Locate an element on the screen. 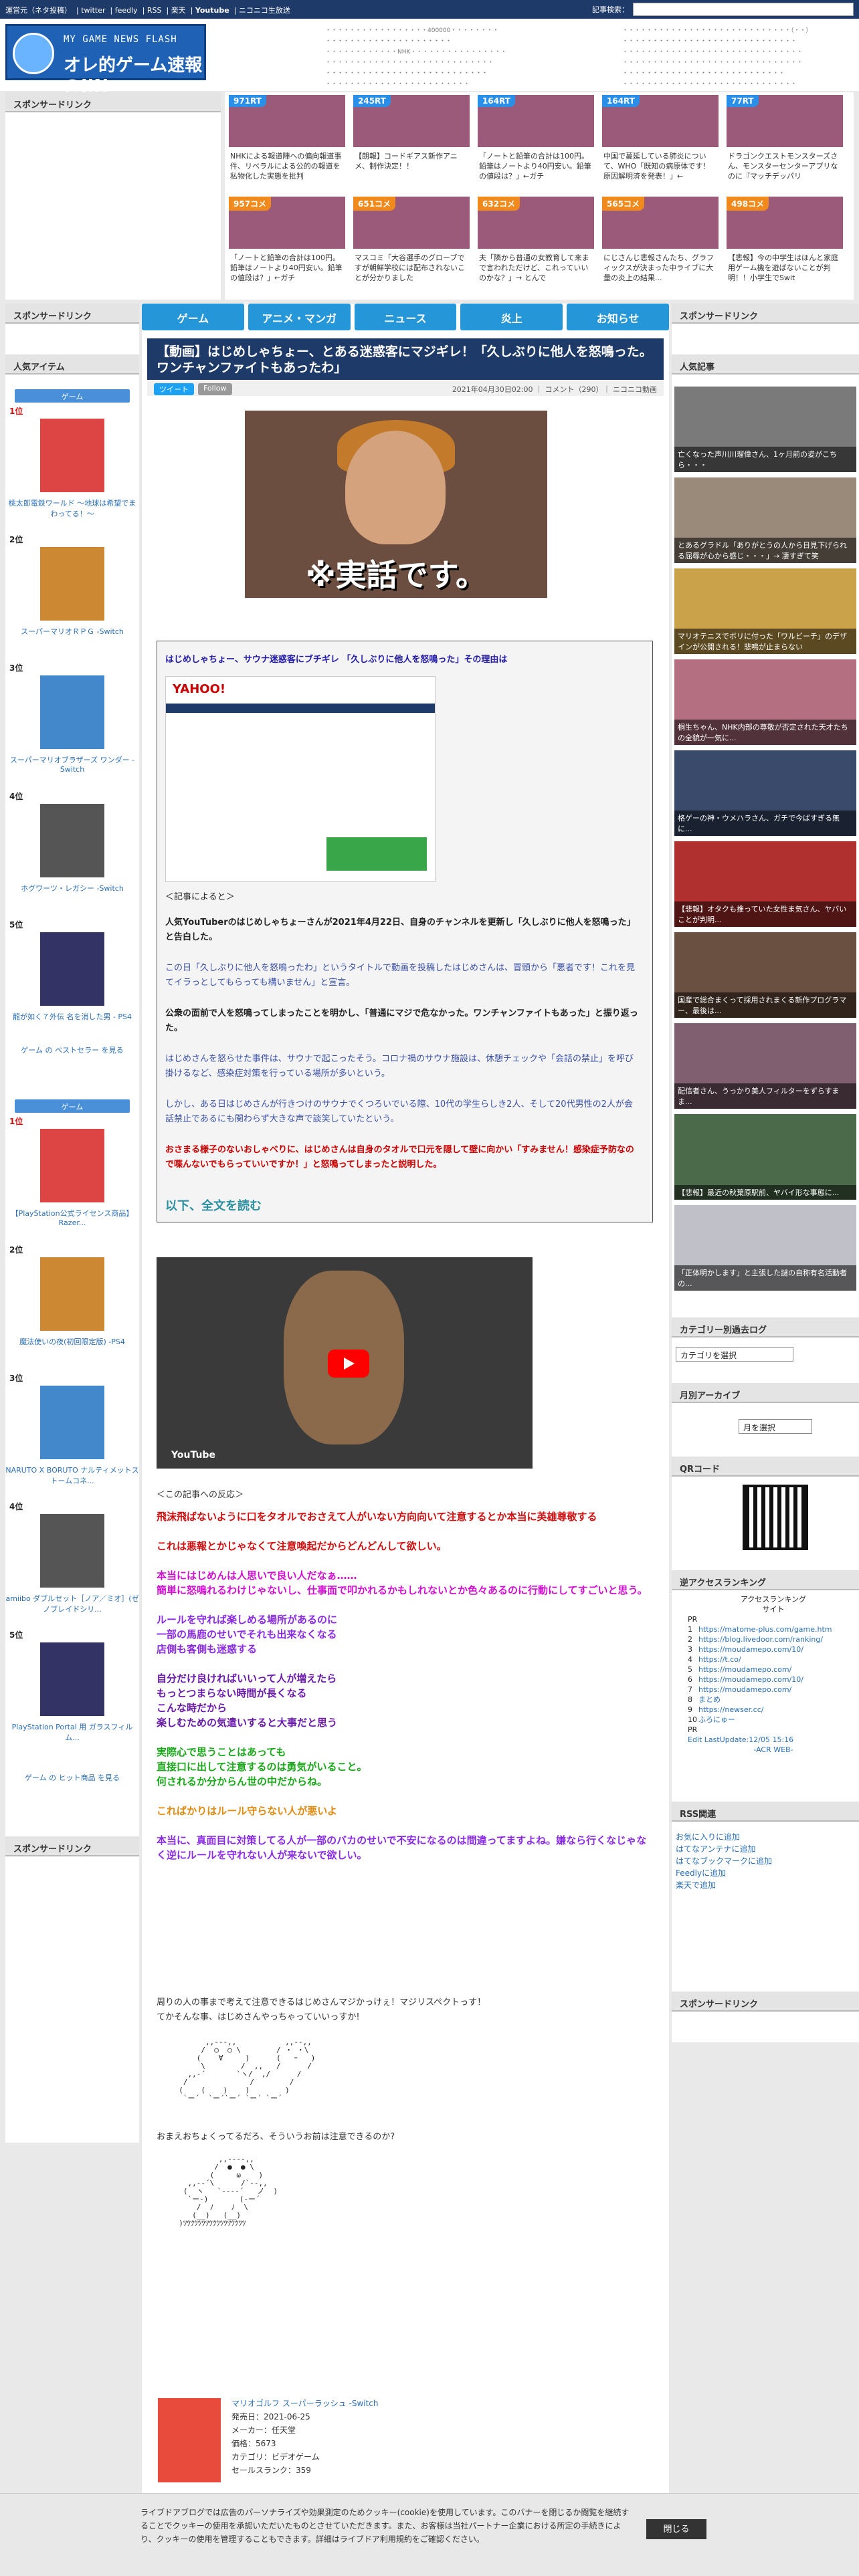 This screenshot has width=859, height=2576. header-link: ・・・・・・・・・・・・・・・・・・・・・ is located at coordinates (465, 41).